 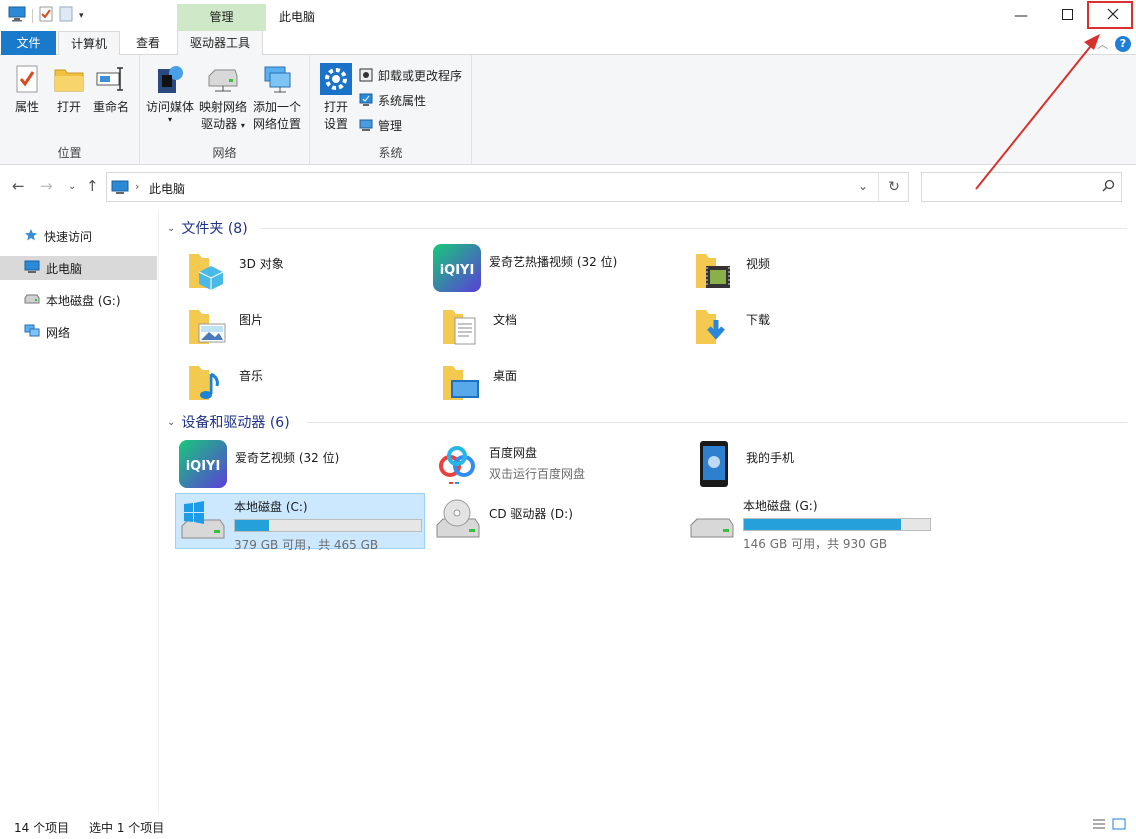 I want to click on drive-cd-d: CD 驱动器 (D:), so click(x=553, y=521).